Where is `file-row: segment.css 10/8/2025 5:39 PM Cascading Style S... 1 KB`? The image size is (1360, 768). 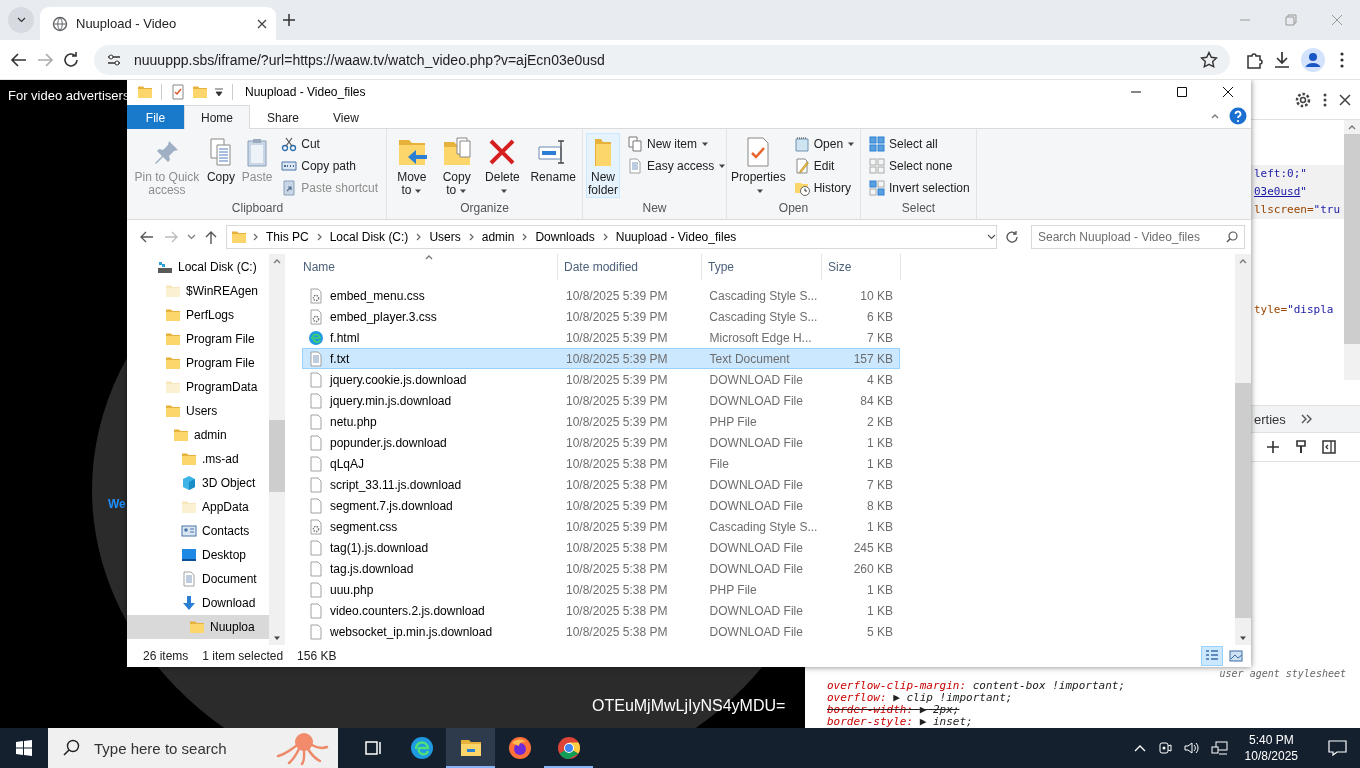 file-row: segment.css 10/8/2025 5:39 PM Cascading Style S... 1 KB is located at coordinates (601, 526).